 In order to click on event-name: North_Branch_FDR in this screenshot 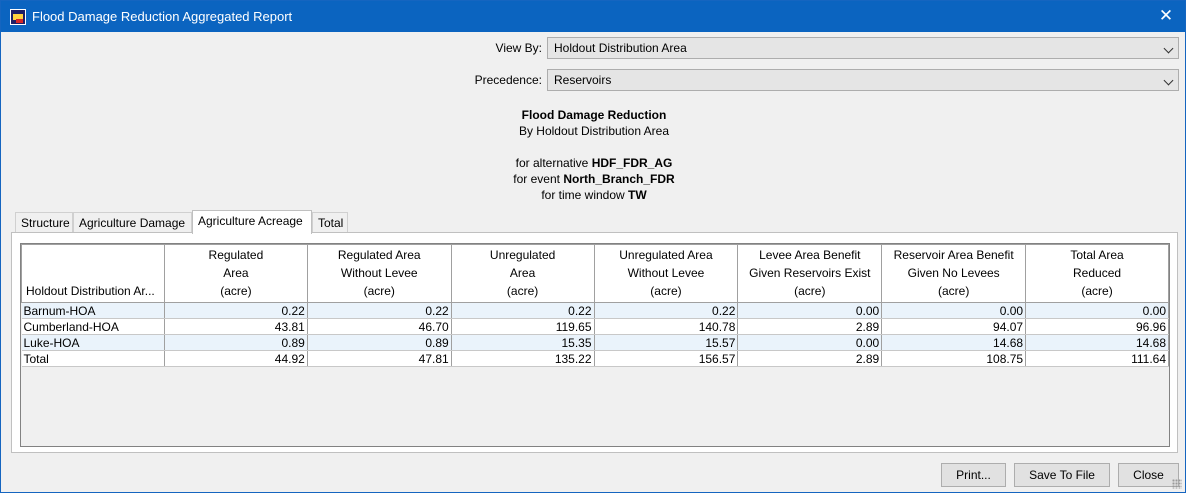, I will do `click(619, 179)`.